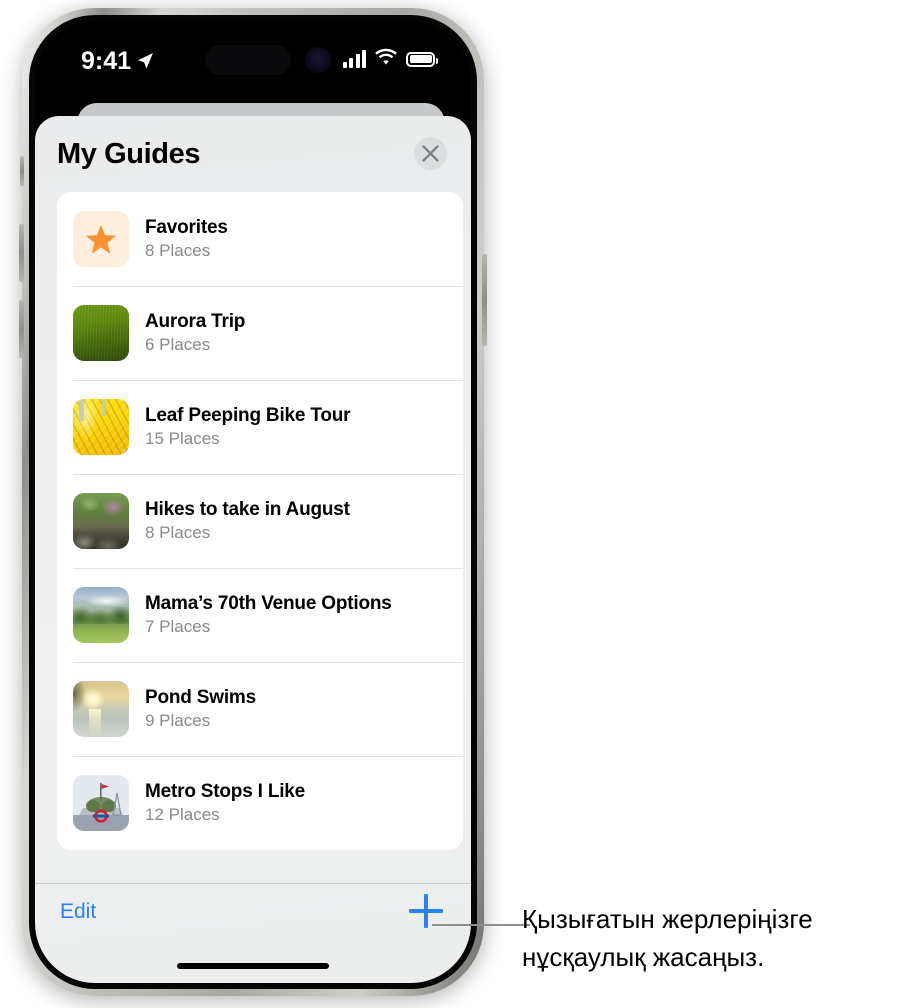 The image size is (918, 1008). What do you see at coordinates (106, 61) in the screenshot?
I see `status-bar-time: 9:41` at bounding box center [106, 61].